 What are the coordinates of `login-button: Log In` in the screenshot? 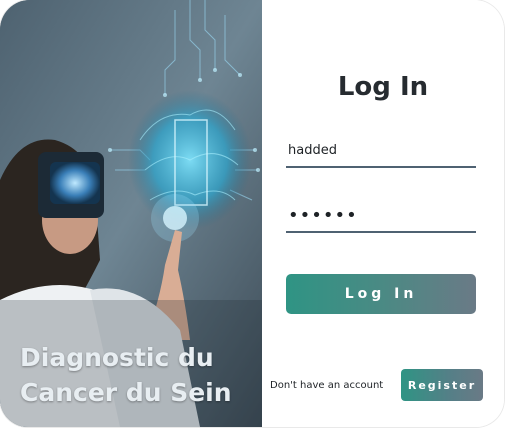 It's located at (381, 294).